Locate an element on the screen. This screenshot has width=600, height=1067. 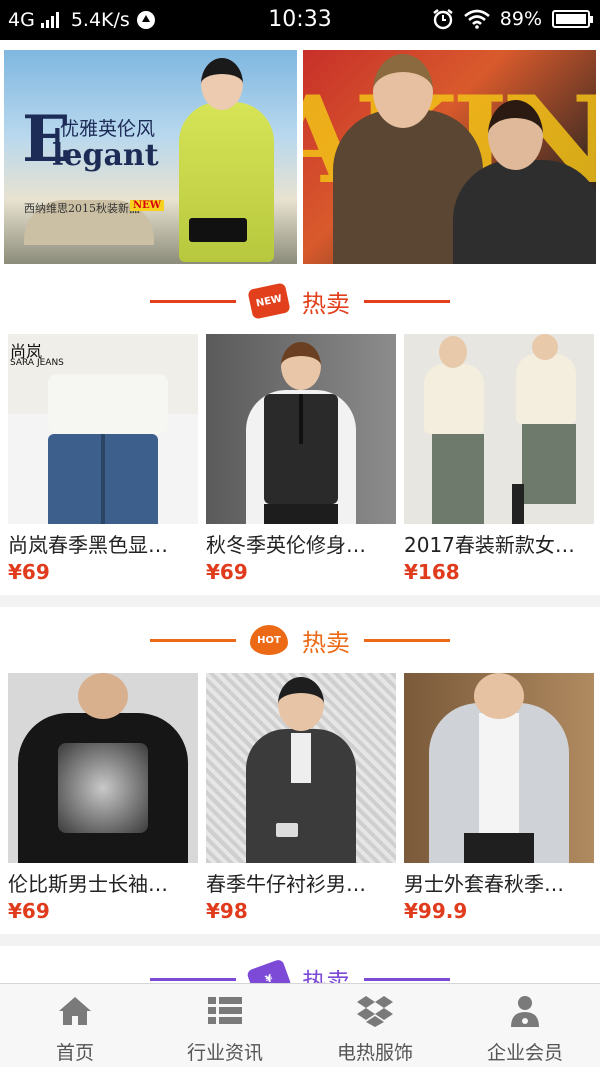
tab-heated-apparel: 电热服饰 is located at coordinates (375, 1025).